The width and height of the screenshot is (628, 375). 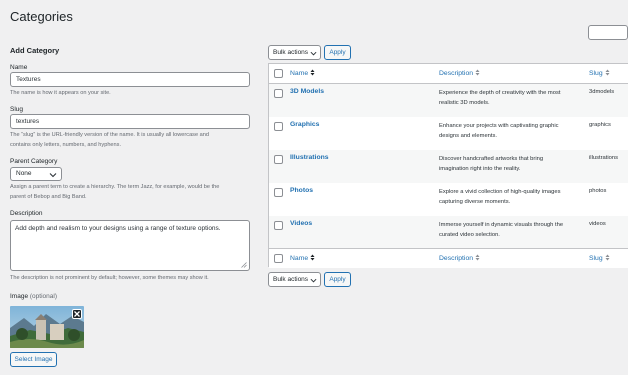 I want to click on page-title: Categories, so click(x=41, y=16).